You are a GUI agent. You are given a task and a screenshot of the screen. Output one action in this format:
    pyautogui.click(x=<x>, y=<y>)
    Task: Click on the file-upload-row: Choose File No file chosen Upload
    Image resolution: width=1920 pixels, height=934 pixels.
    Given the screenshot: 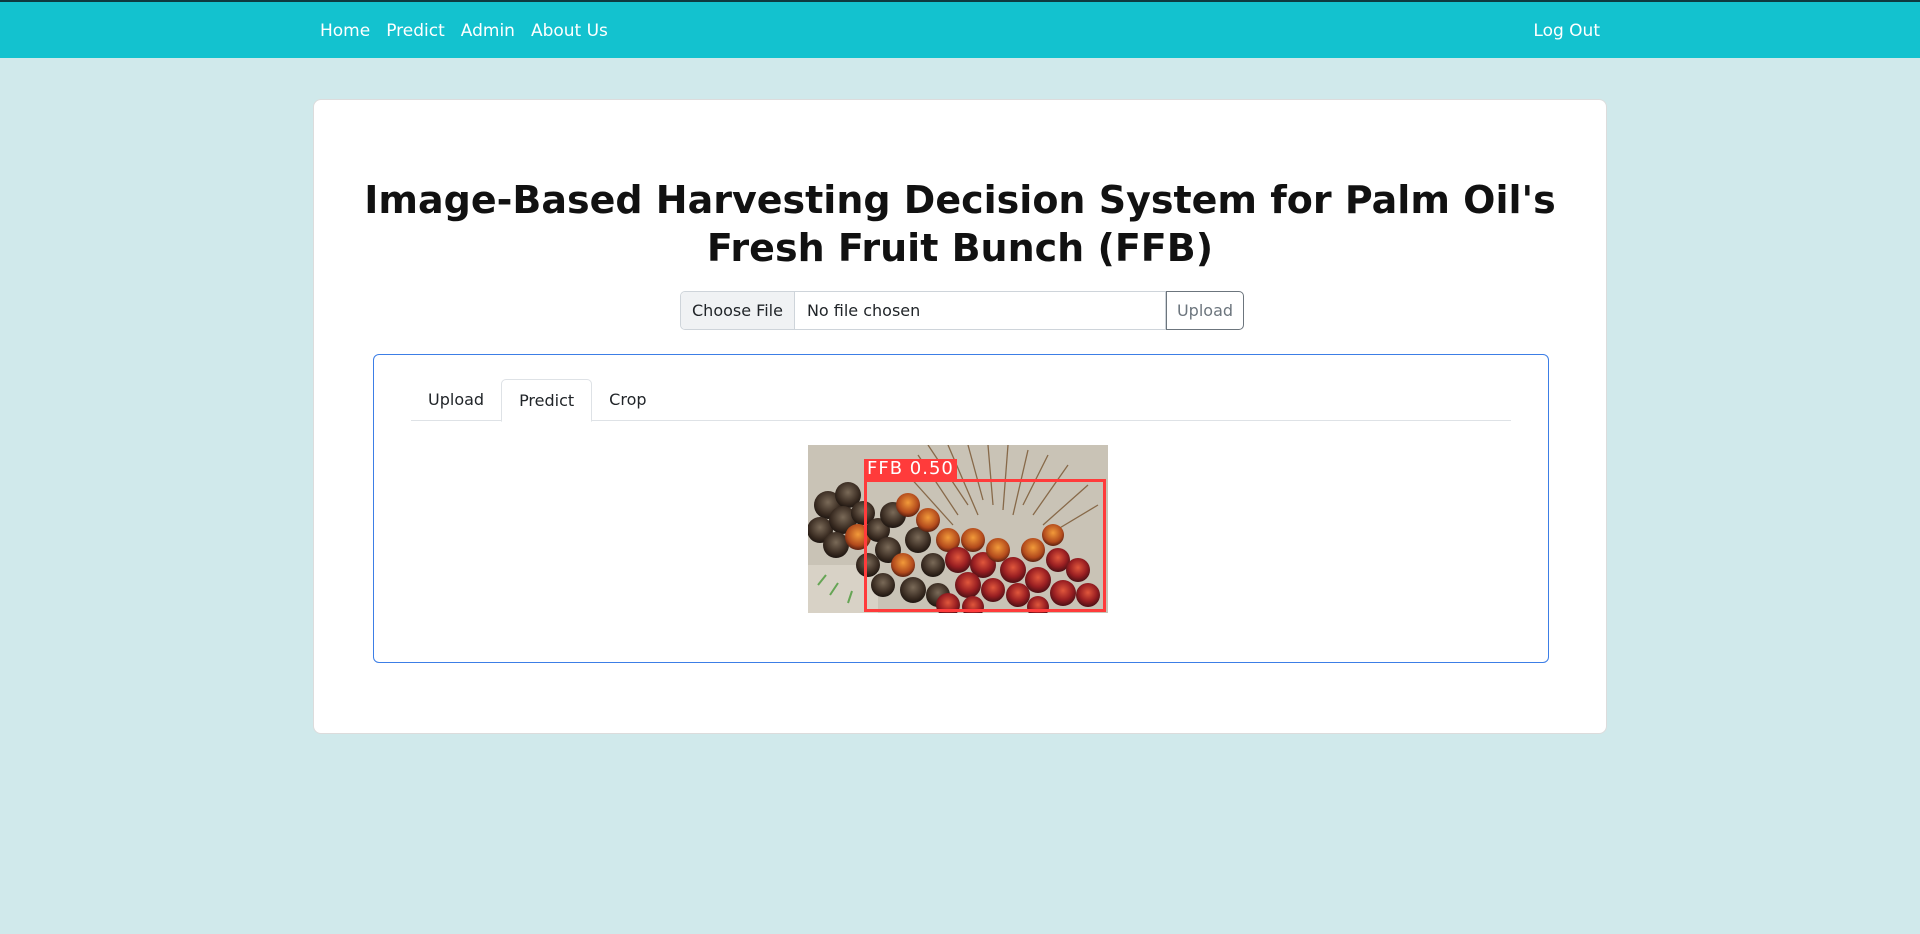 What is the action you would take?
    pyautogui.click(x=962, y=310)
    